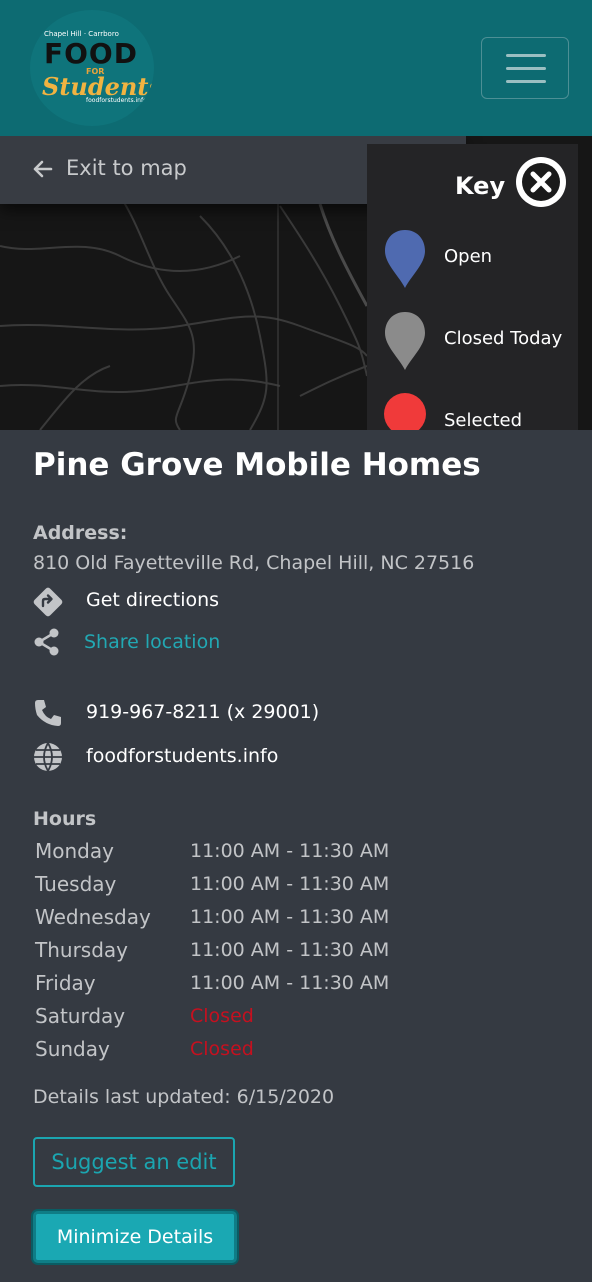  What do you see at coordinates (76, 884) in the screenshot?
I see `hours-day: Tuesday` at bounding box center [76, 884].